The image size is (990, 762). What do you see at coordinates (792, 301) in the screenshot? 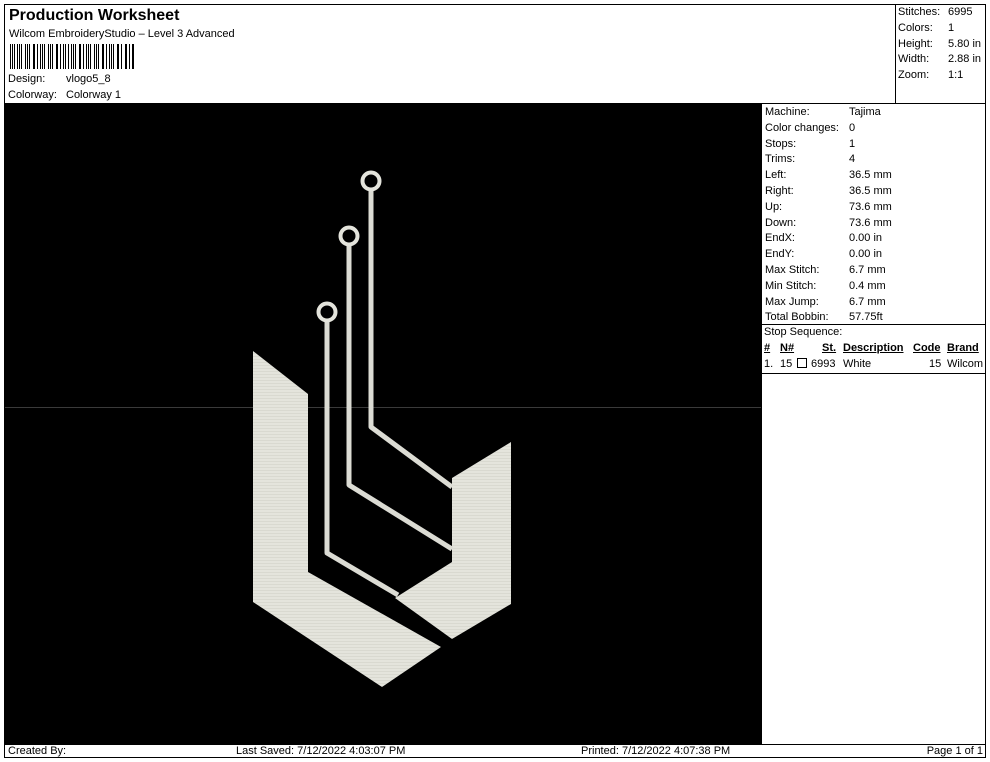
I see `info-label: Max Jump:` at bounding box center [792, 301].